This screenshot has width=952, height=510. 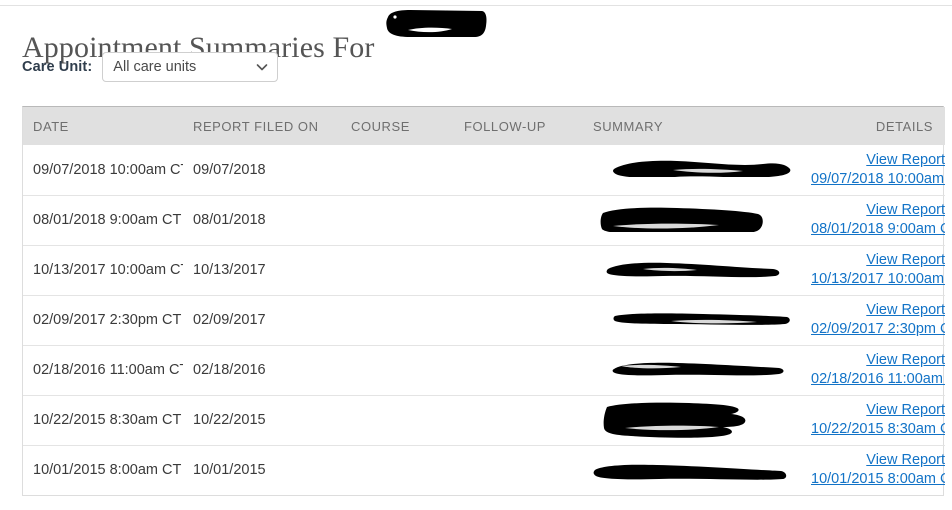 I want to click on column-header-summary: SUMMARY, so click(x=692, y=126).